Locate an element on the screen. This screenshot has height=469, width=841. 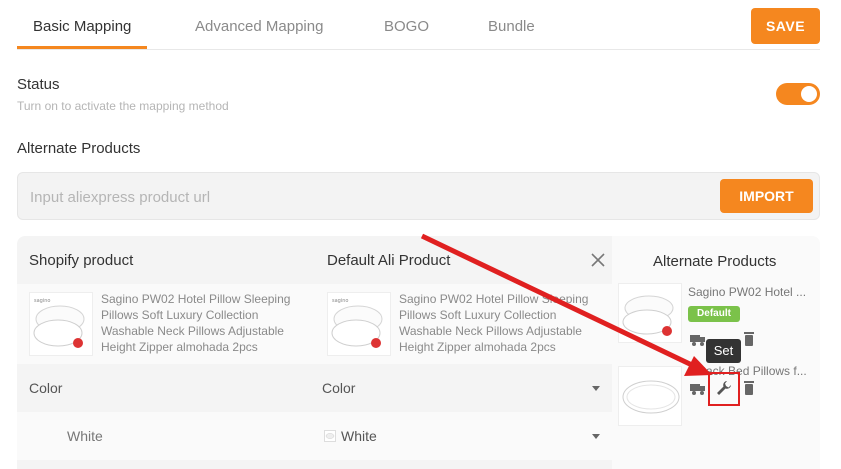
option-name-left: Color is located at coordinates (46, 388).